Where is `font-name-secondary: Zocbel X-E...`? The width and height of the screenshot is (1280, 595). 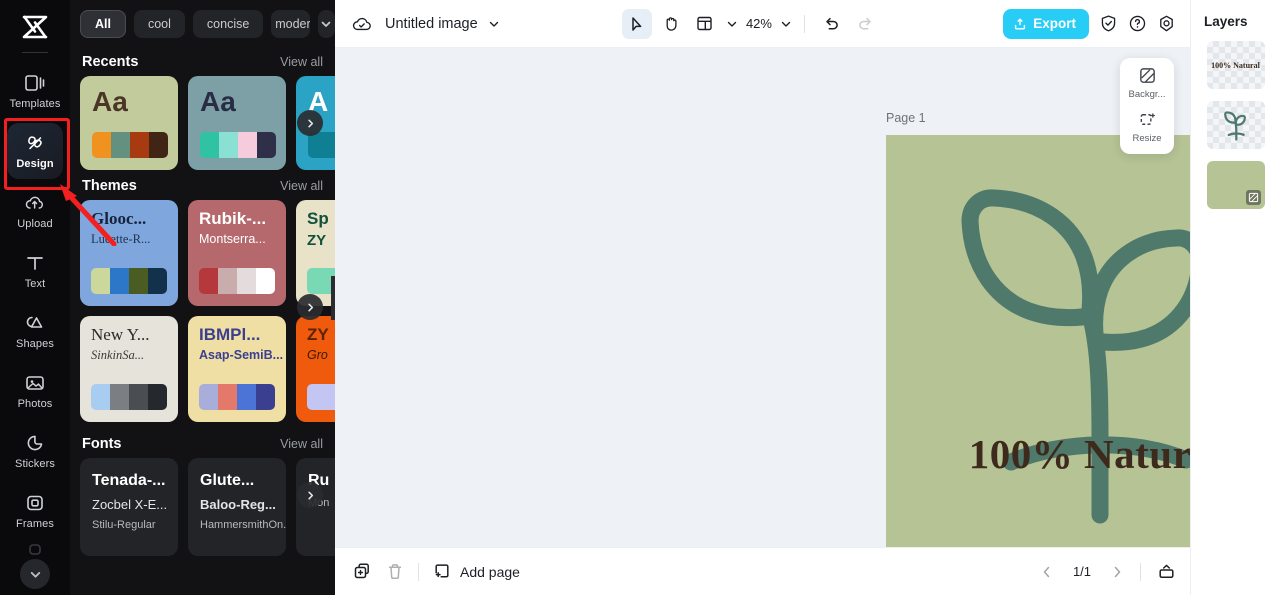 font-name-secondary: Zocbel X-E... is located at coordinates (130, 504).